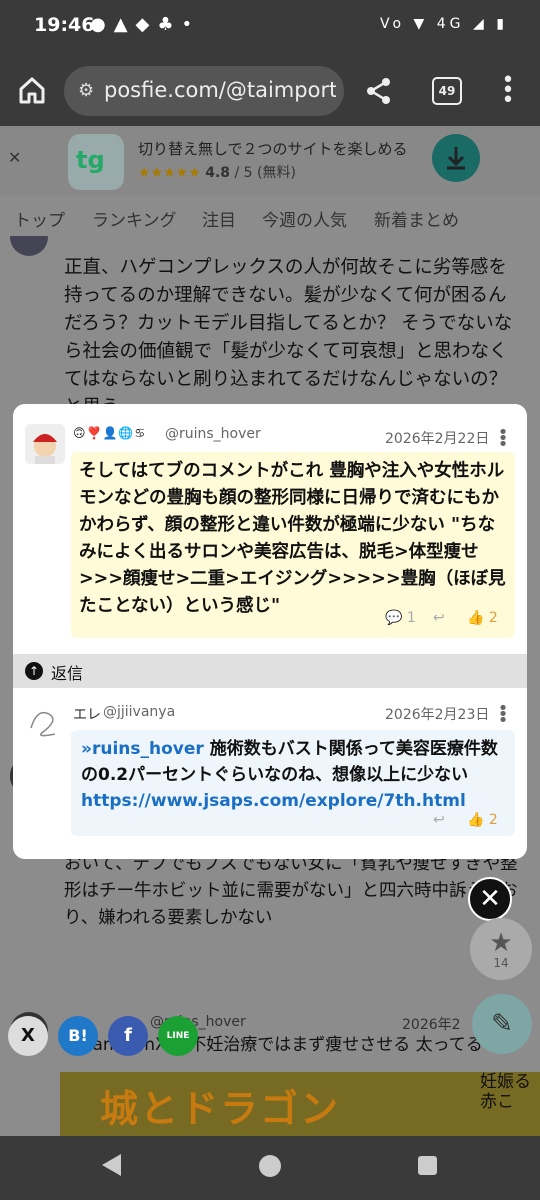  I want to click on reply-date: 2026年2月23日, so click(437, 715).